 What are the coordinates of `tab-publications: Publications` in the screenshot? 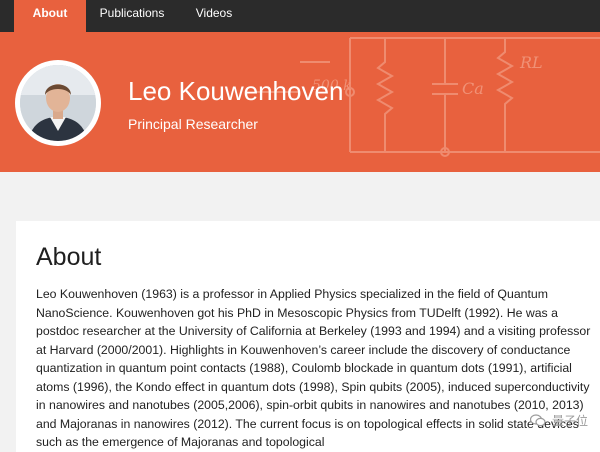 It's located at (132, 16).